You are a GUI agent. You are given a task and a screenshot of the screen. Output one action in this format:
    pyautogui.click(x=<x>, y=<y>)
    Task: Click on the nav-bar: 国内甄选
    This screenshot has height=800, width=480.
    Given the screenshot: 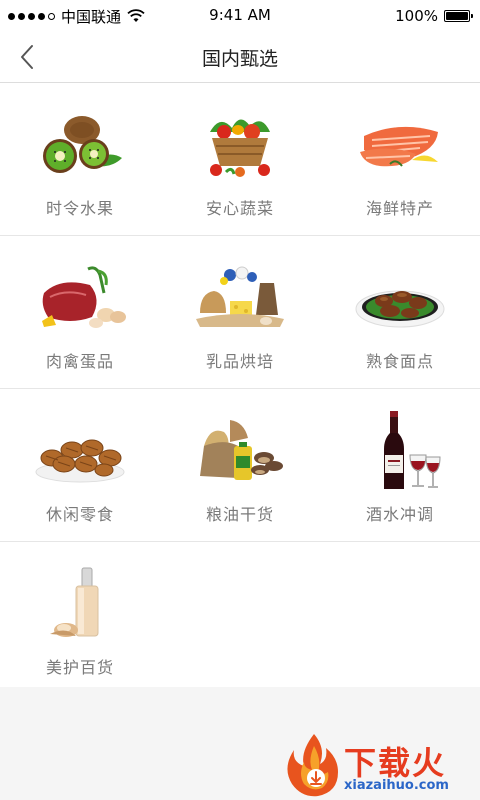 What is the action you would take?
    pyautogui.click(x=240, y=57)
    